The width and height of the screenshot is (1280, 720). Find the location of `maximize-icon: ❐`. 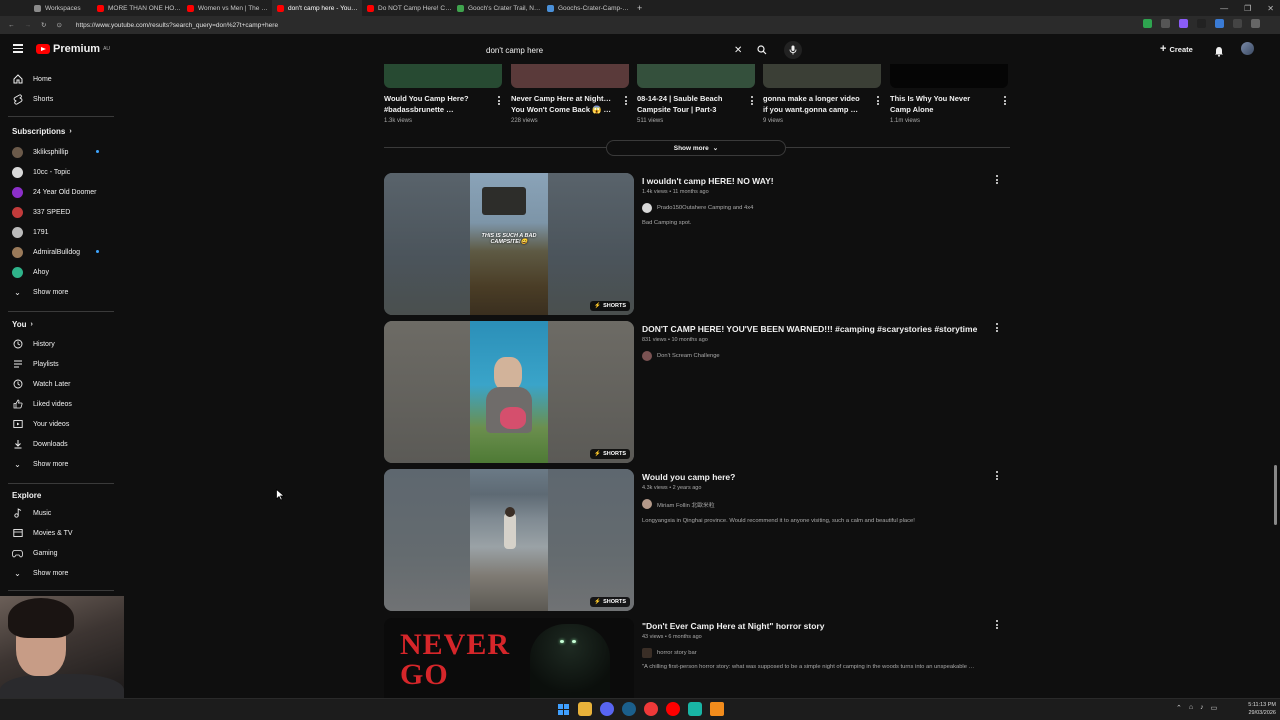

maximize-icon: ❐ is located at coordinates (1247, 8).